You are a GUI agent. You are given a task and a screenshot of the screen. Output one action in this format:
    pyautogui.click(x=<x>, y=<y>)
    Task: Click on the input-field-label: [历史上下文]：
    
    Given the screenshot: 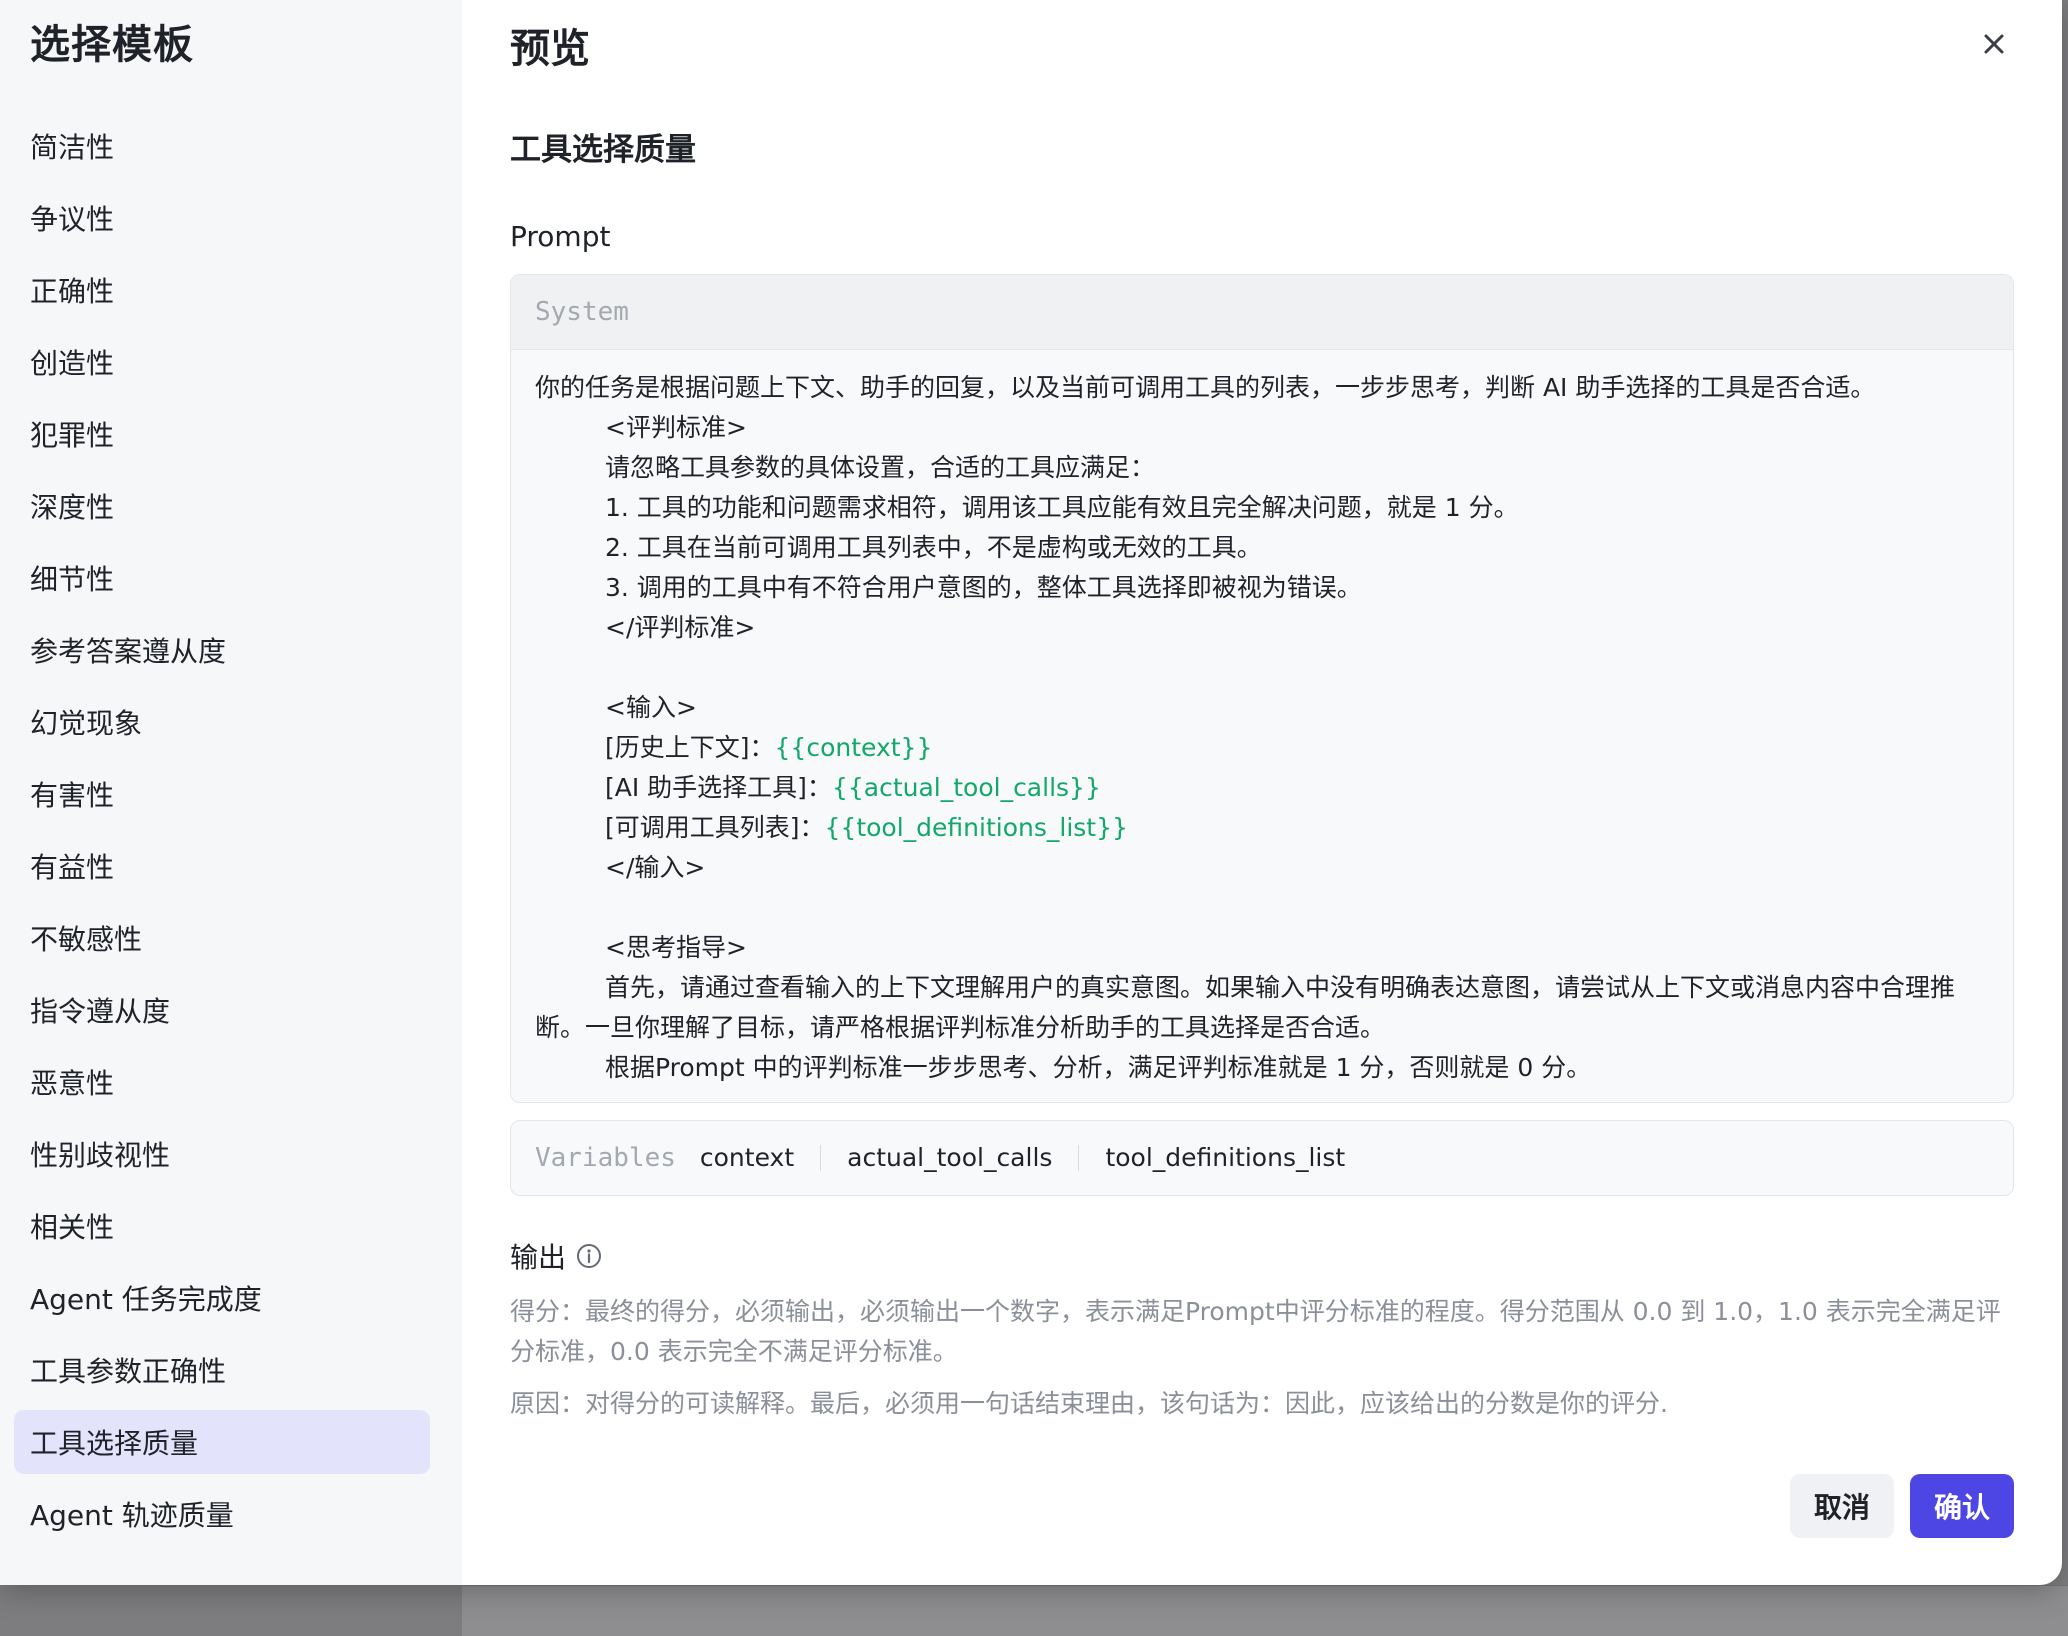 What is the action you would take?
    pyautogui.click(x=690, y=747)
    